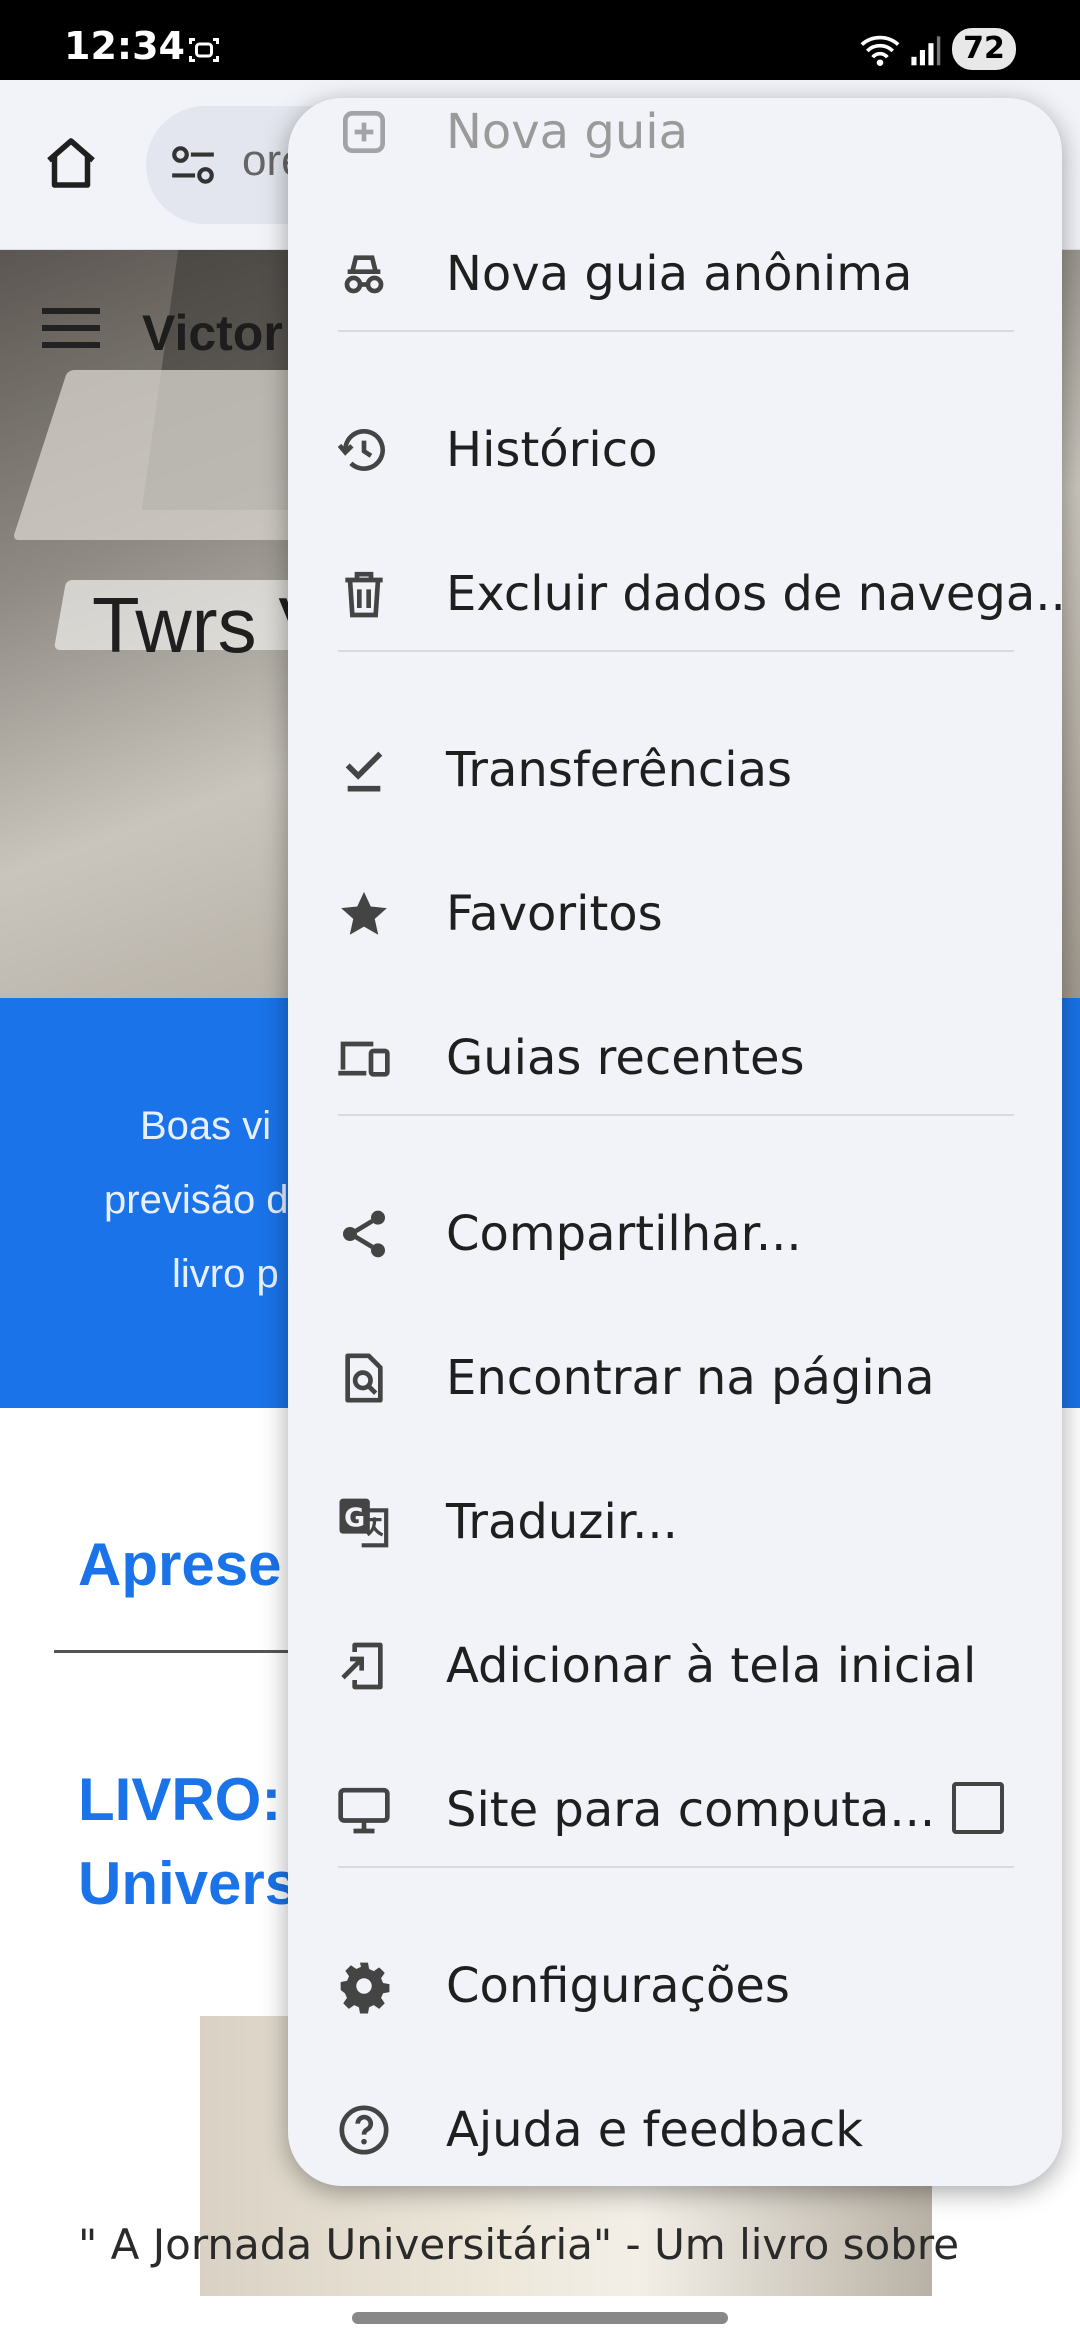 This screenshot has height=2340, width=1080. What do you see at coordinates (655, 2130) in the screenshot?
I see `menu-item-label: Ajuda e feedback` at bounding box center [655, 2130].